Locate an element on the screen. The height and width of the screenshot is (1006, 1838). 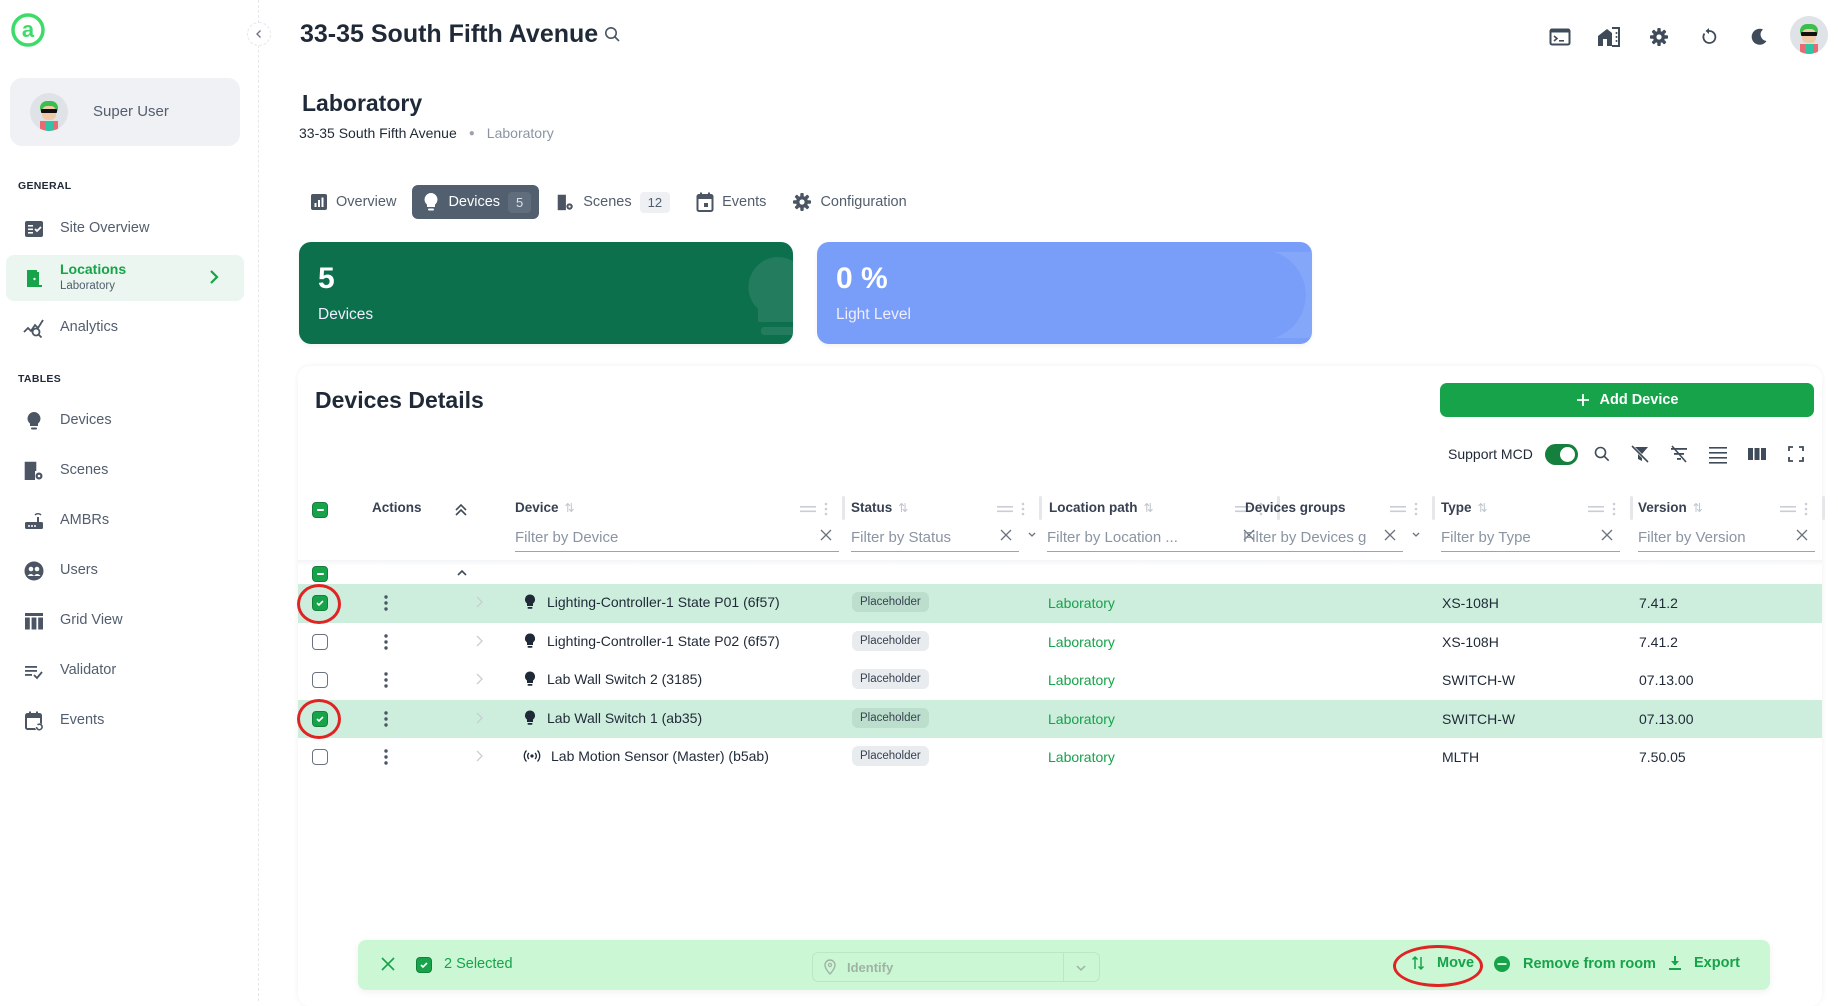
add-device-button: Add Device is located at coordinates (1627, 400).